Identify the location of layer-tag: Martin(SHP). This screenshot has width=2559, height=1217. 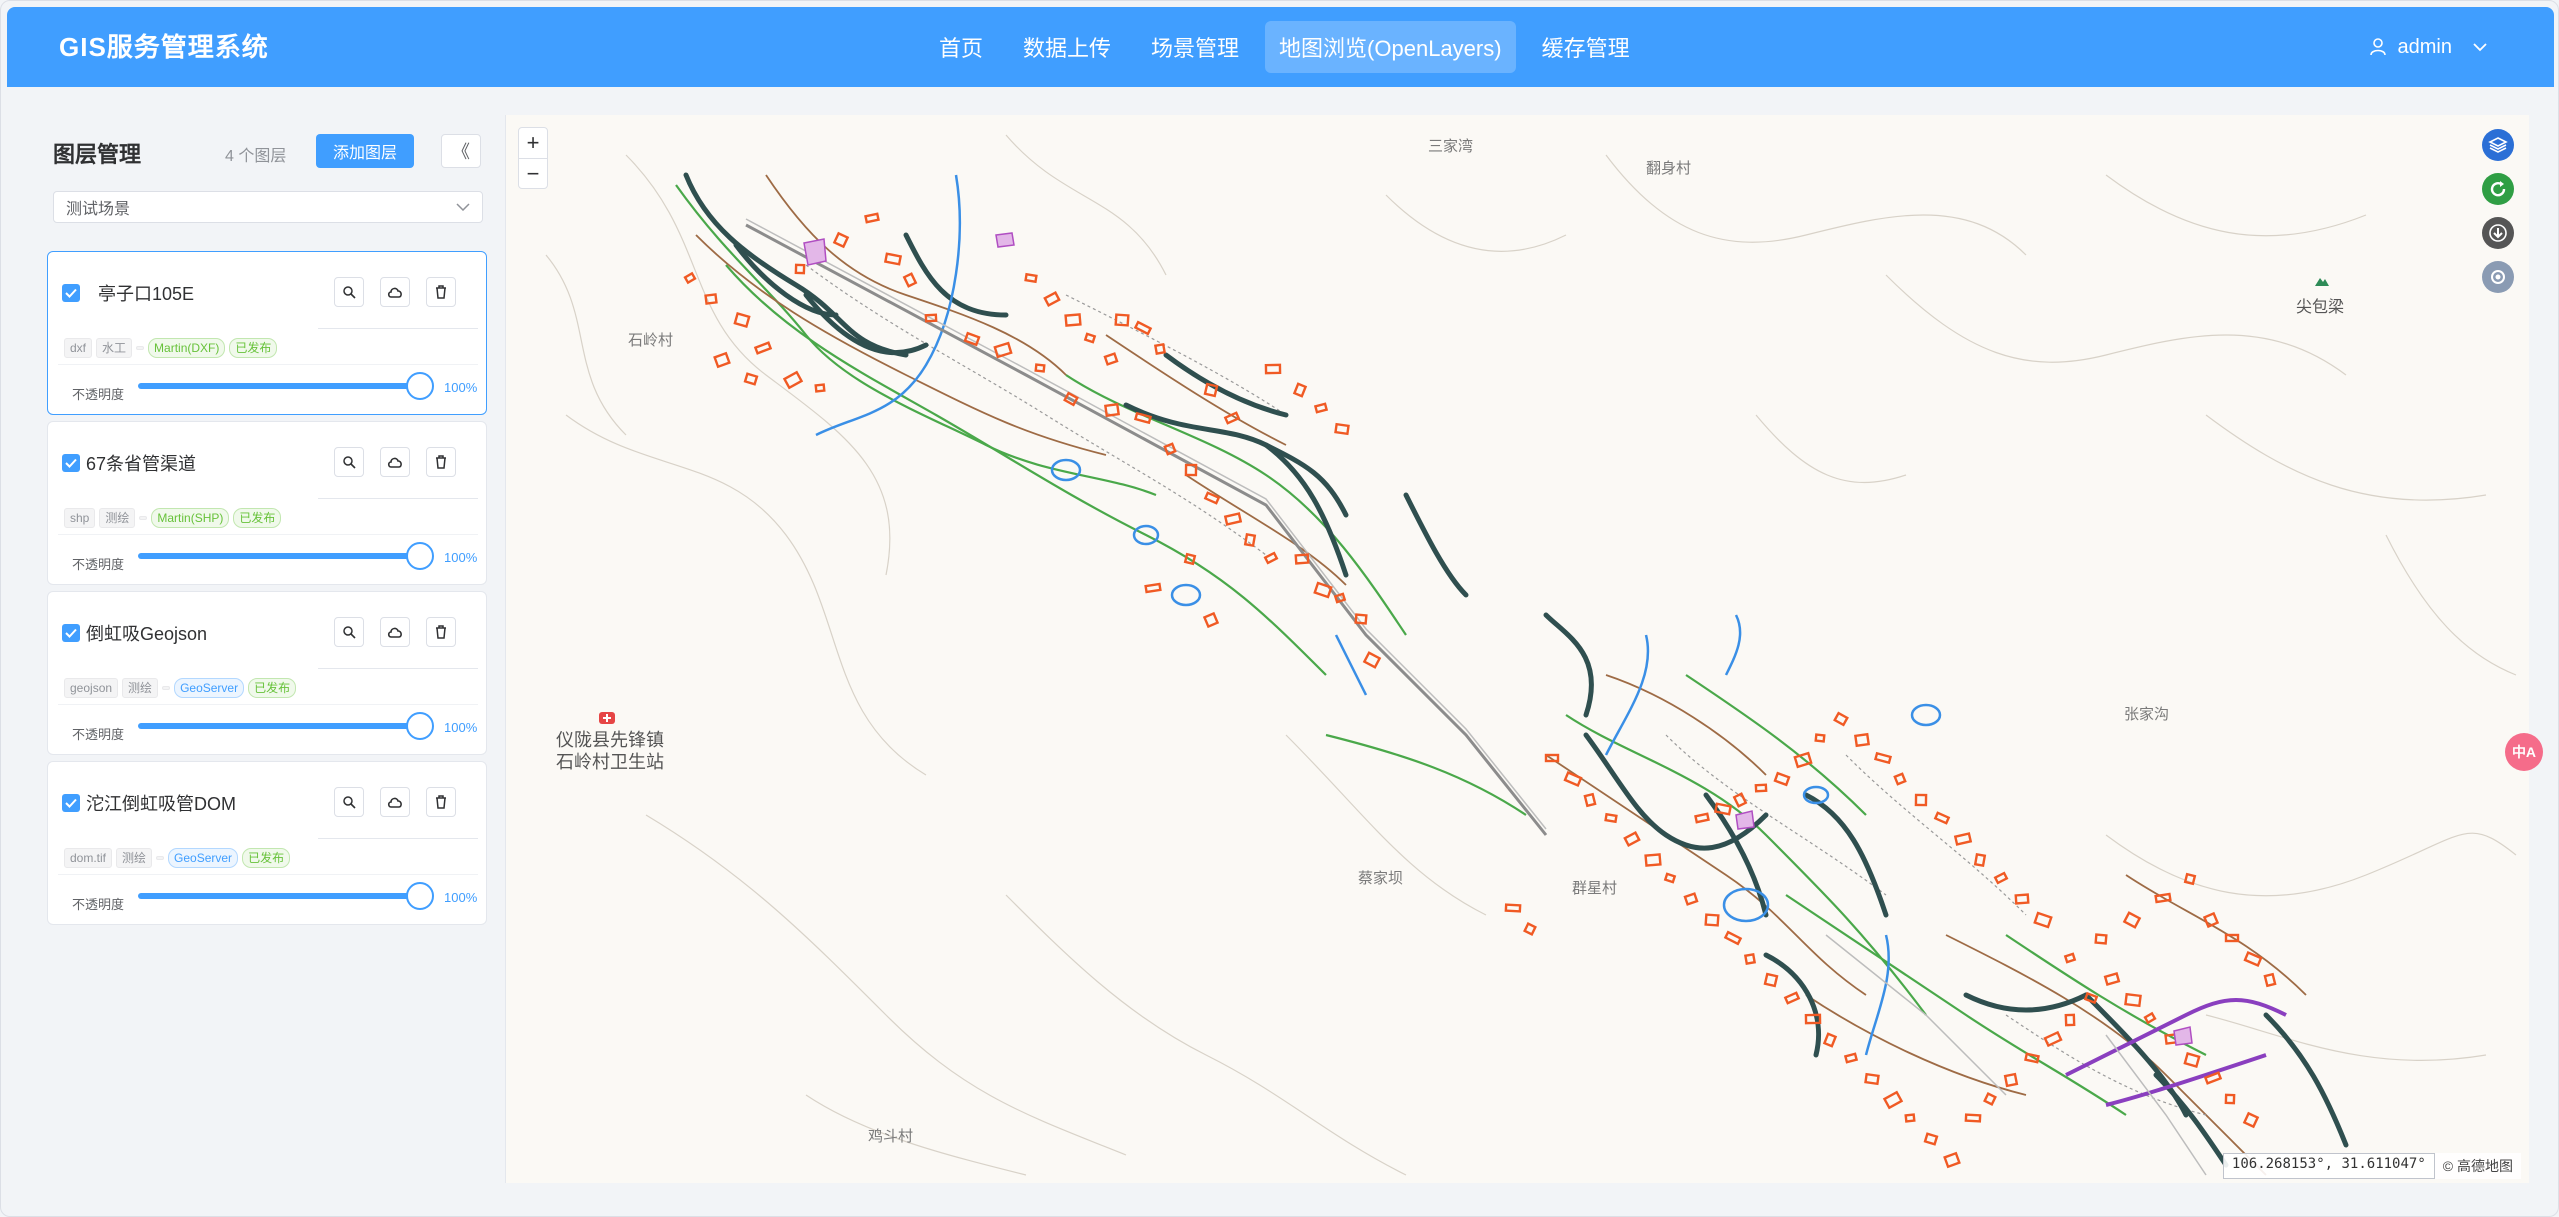
(190, 518).